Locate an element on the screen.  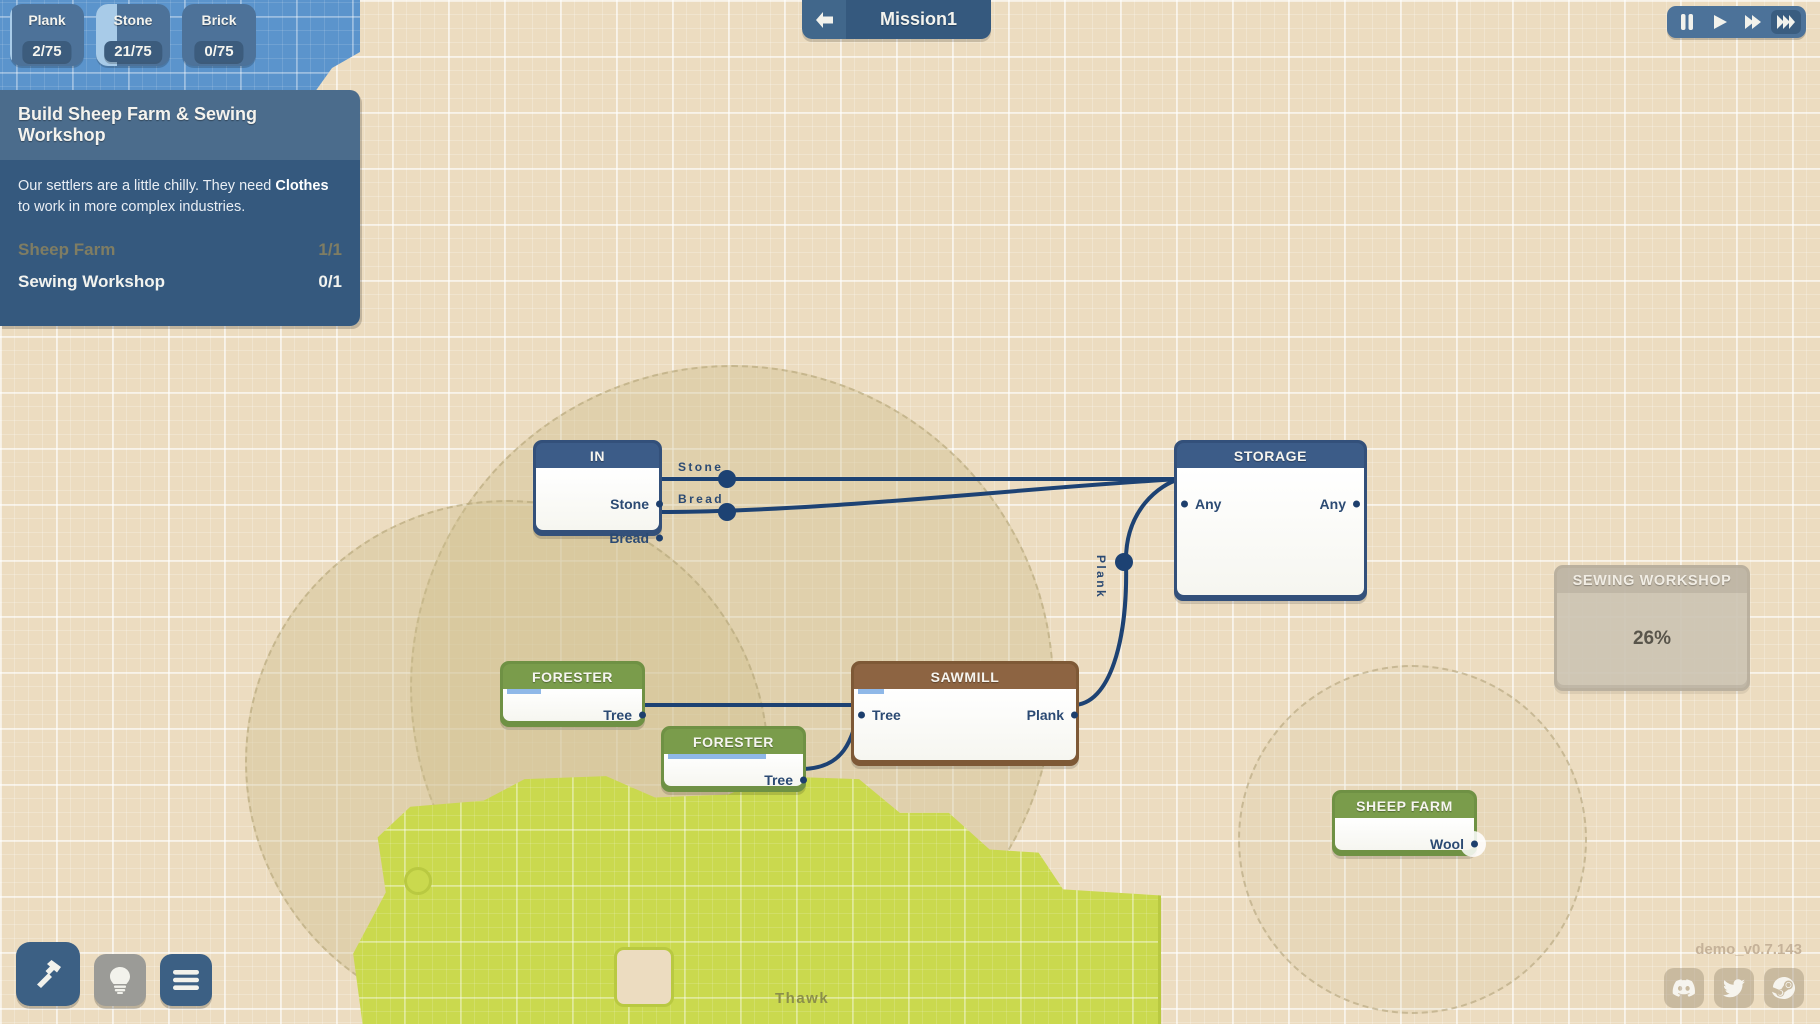
discord-button is located at coordinates (1684, 988).